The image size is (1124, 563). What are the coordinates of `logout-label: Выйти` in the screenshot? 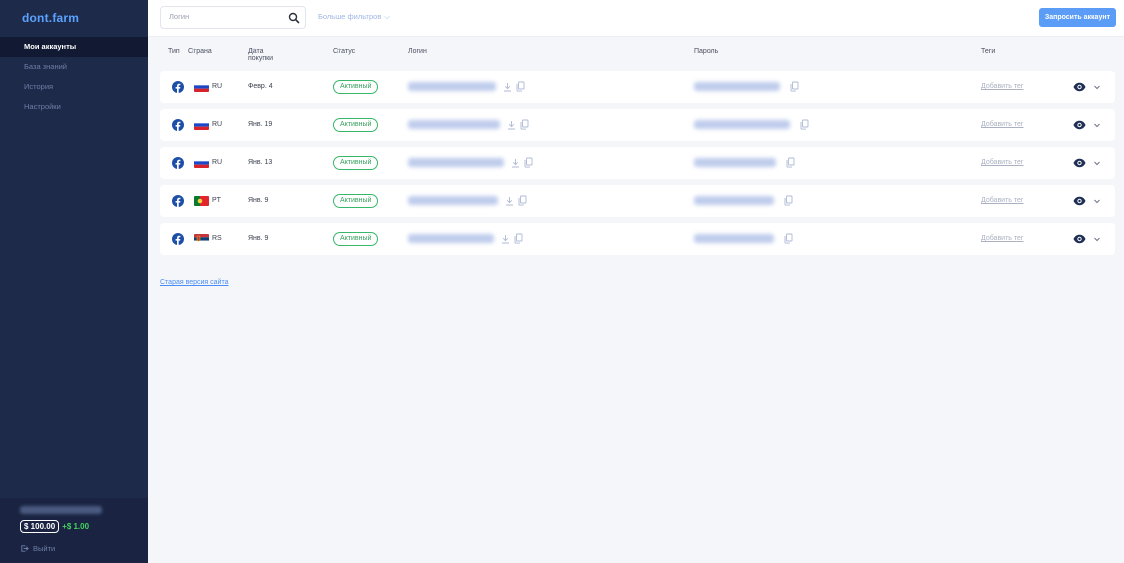 It's located at (44, 548).